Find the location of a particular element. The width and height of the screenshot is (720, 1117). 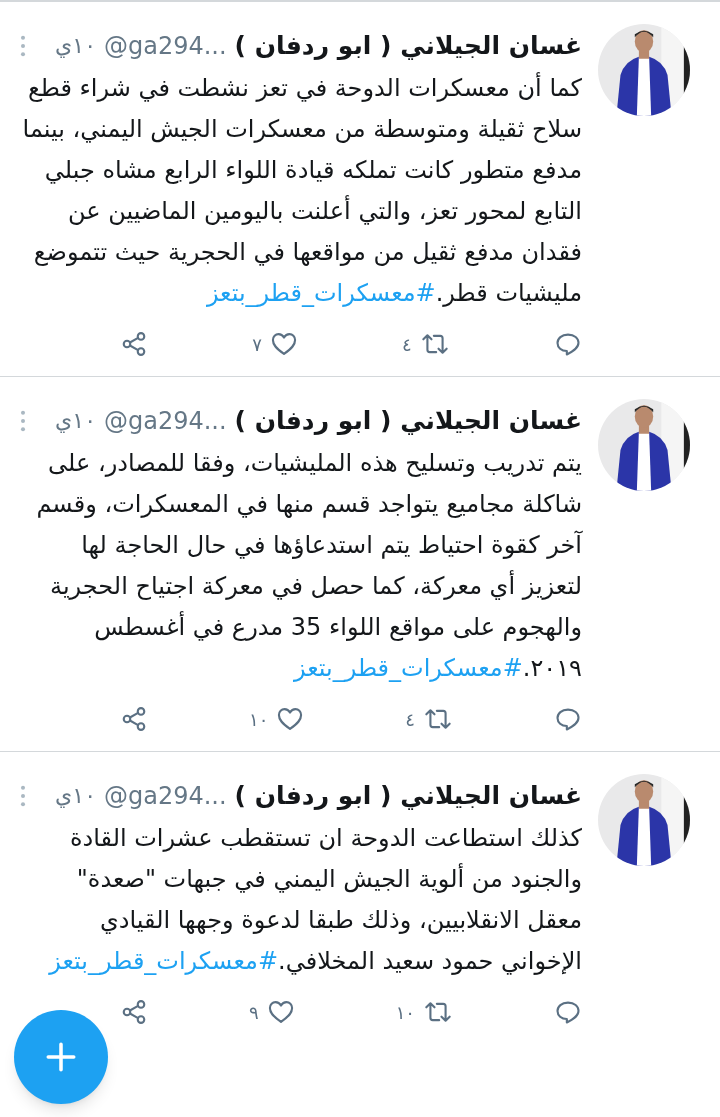

like-count: ٧ is located at coordinates (257, 344).